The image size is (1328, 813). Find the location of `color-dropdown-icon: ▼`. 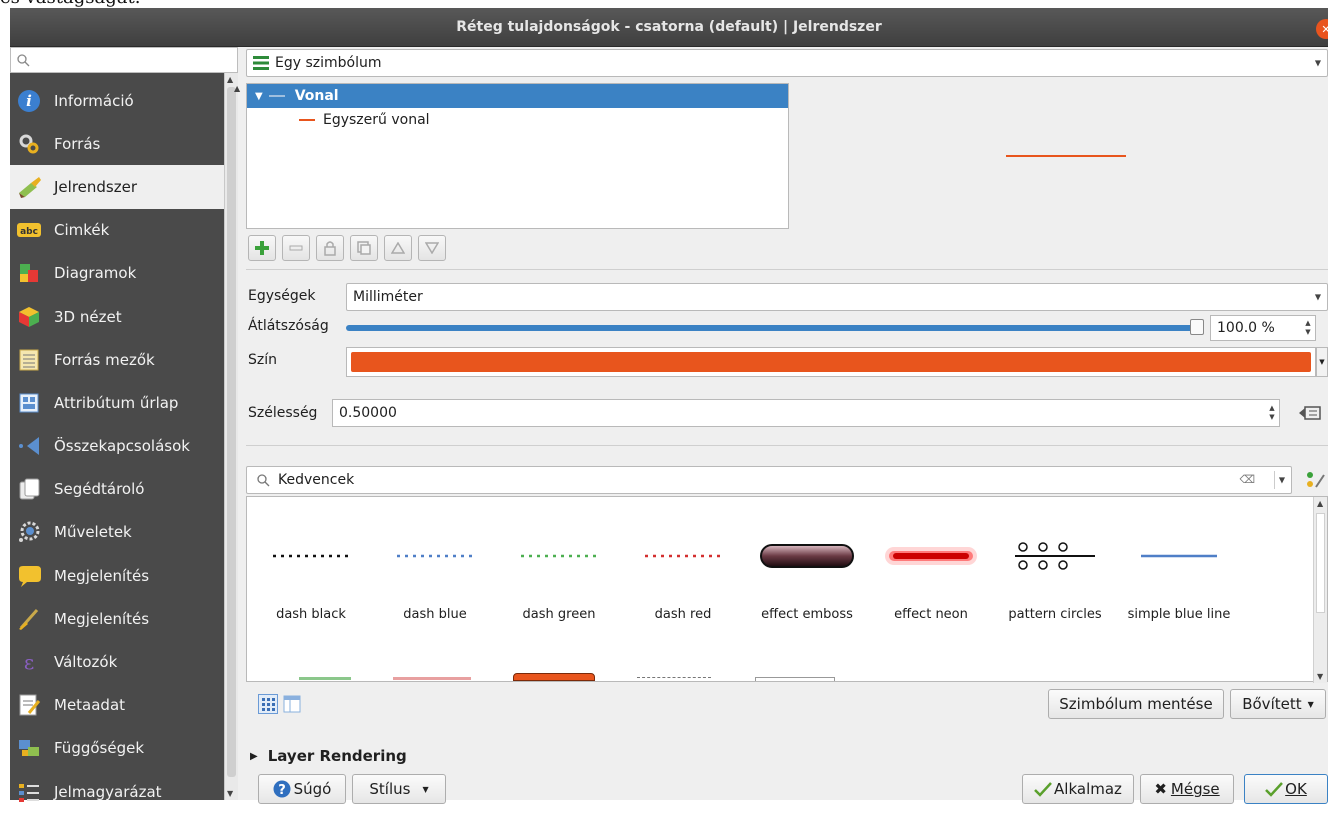

color-dropdown-icon: ▼ is located at coordinates (1322, 362).